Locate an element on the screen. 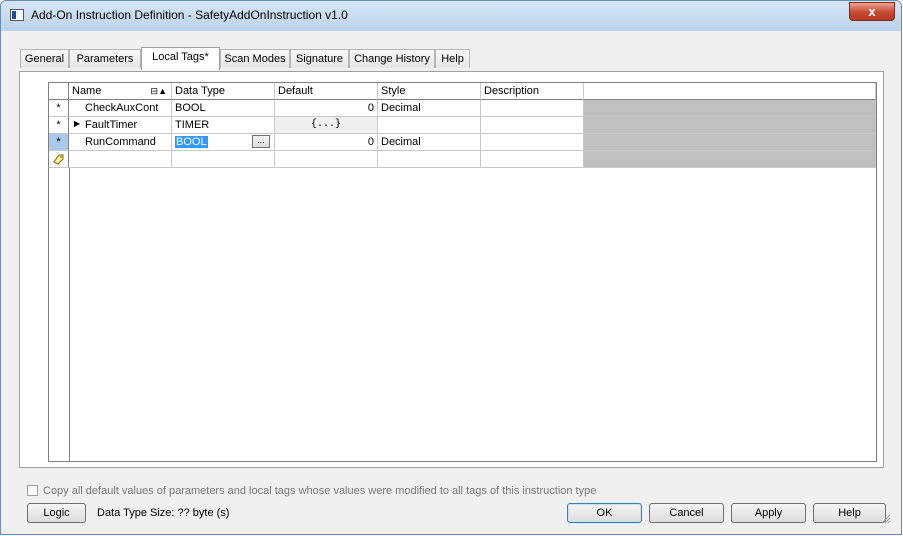 This screenshot has width=903, height=536. tab-change-history: Change History is located at coordinates (392, 58).